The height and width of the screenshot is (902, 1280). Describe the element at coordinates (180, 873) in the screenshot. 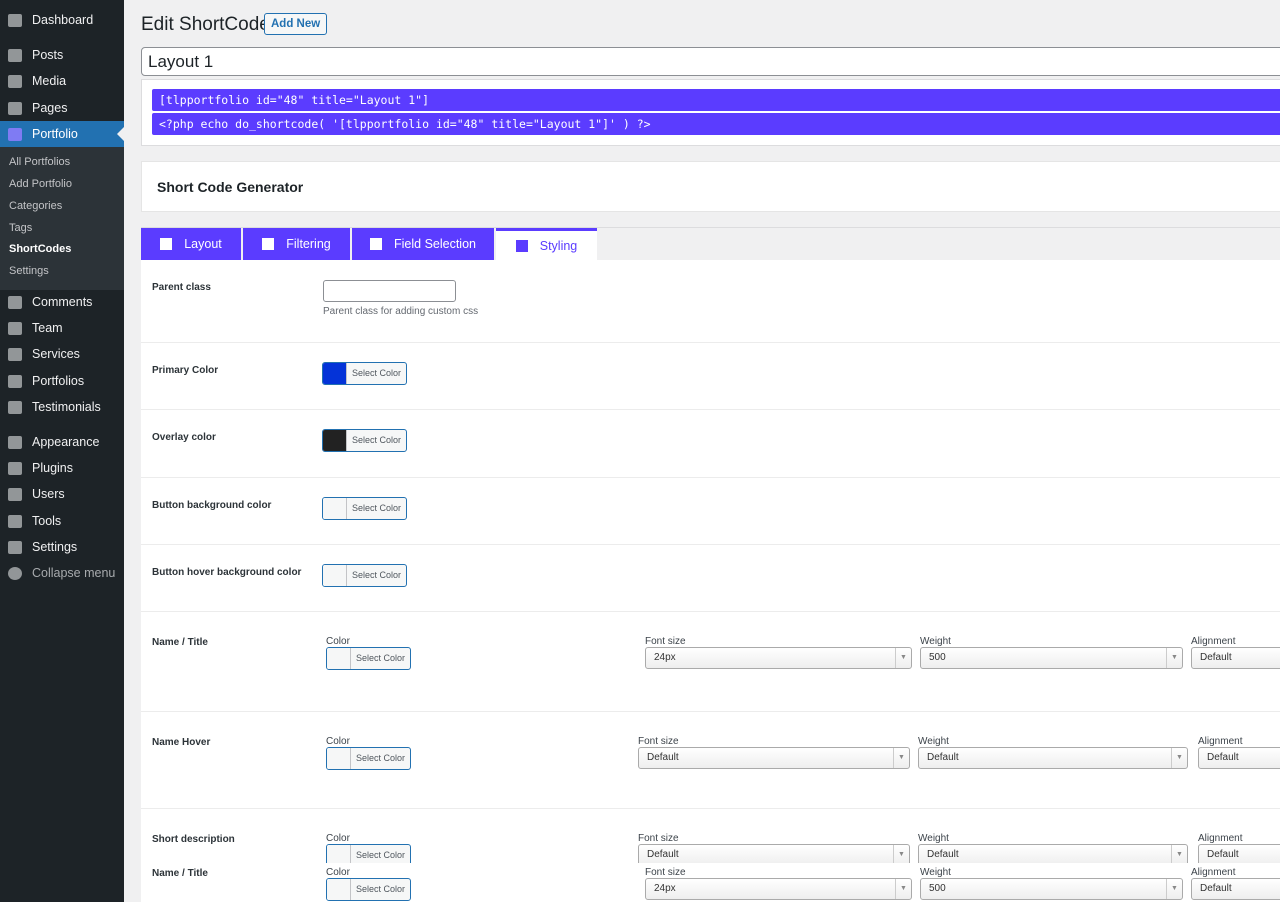

I see `typography-row-label: Name / Title` at that location.